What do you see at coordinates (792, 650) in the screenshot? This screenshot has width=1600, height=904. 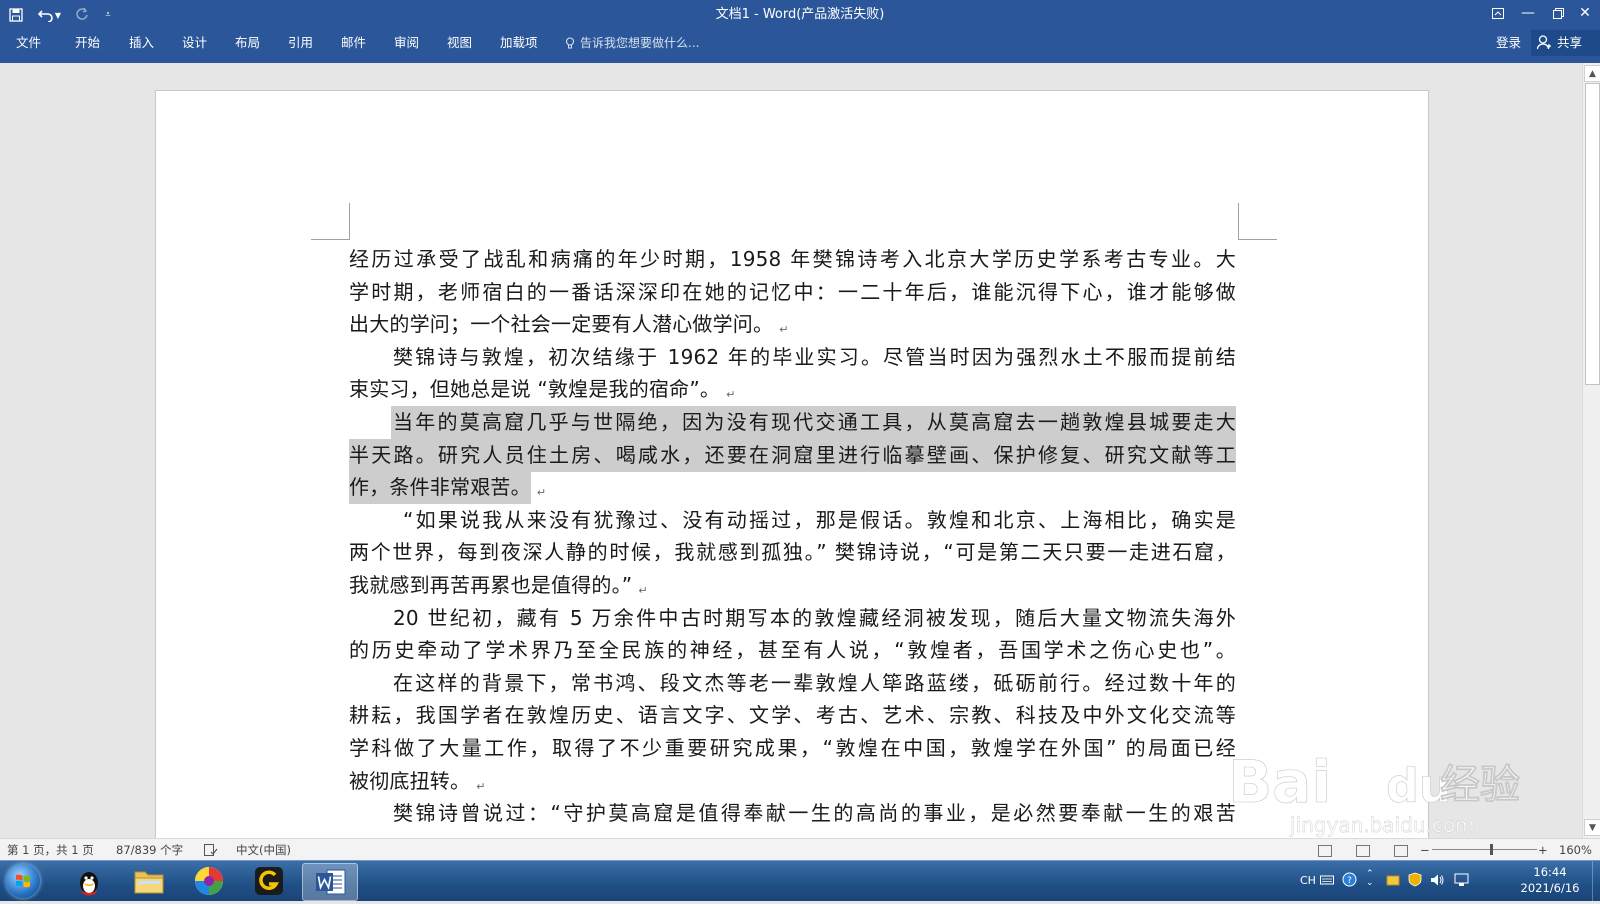 I see `paragraph-line: 的历史牵动了学术界乃至全民族的神经，甚至有人说，“敦煌者，吾国学术之伤心史也”。` at bounding box center [792, 650].